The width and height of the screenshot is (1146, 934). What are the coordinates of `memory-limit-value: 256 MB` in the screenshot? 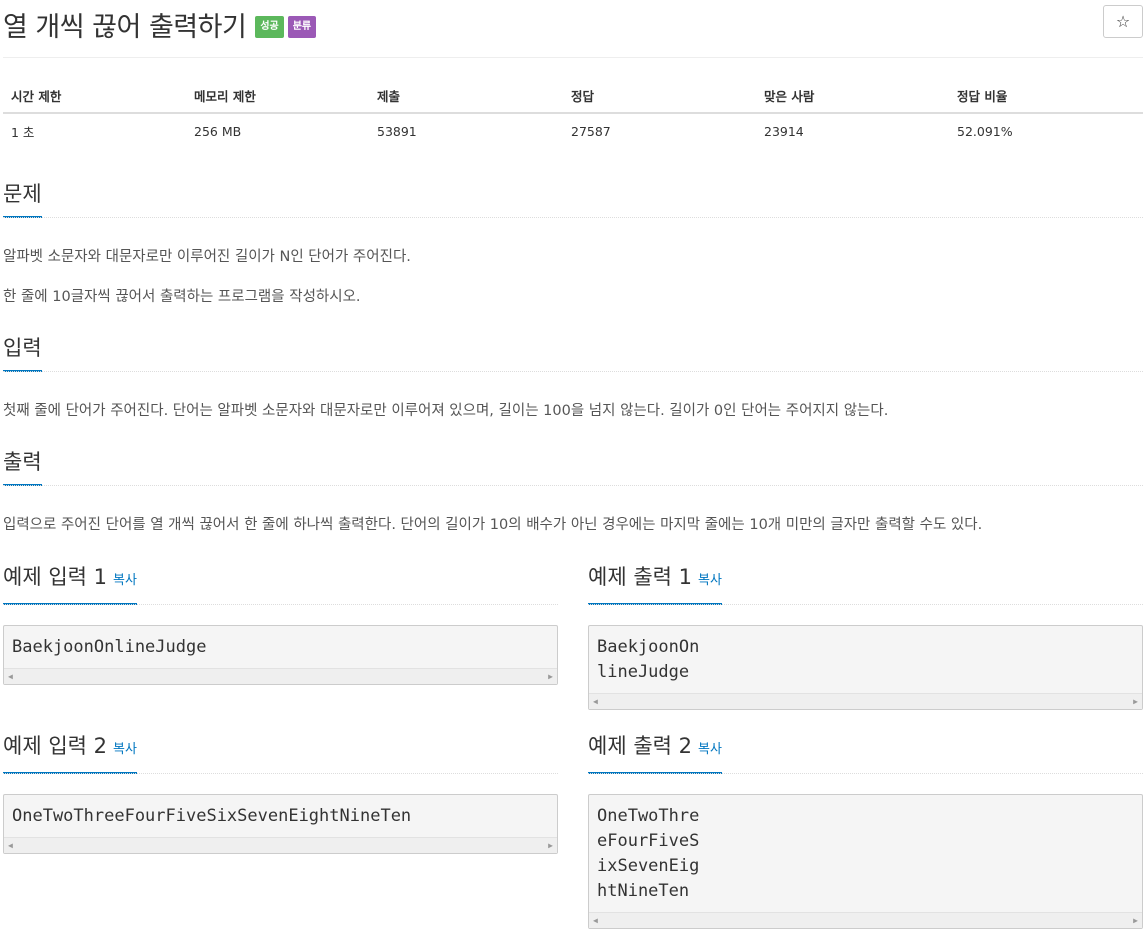 It's located at (218, 131).